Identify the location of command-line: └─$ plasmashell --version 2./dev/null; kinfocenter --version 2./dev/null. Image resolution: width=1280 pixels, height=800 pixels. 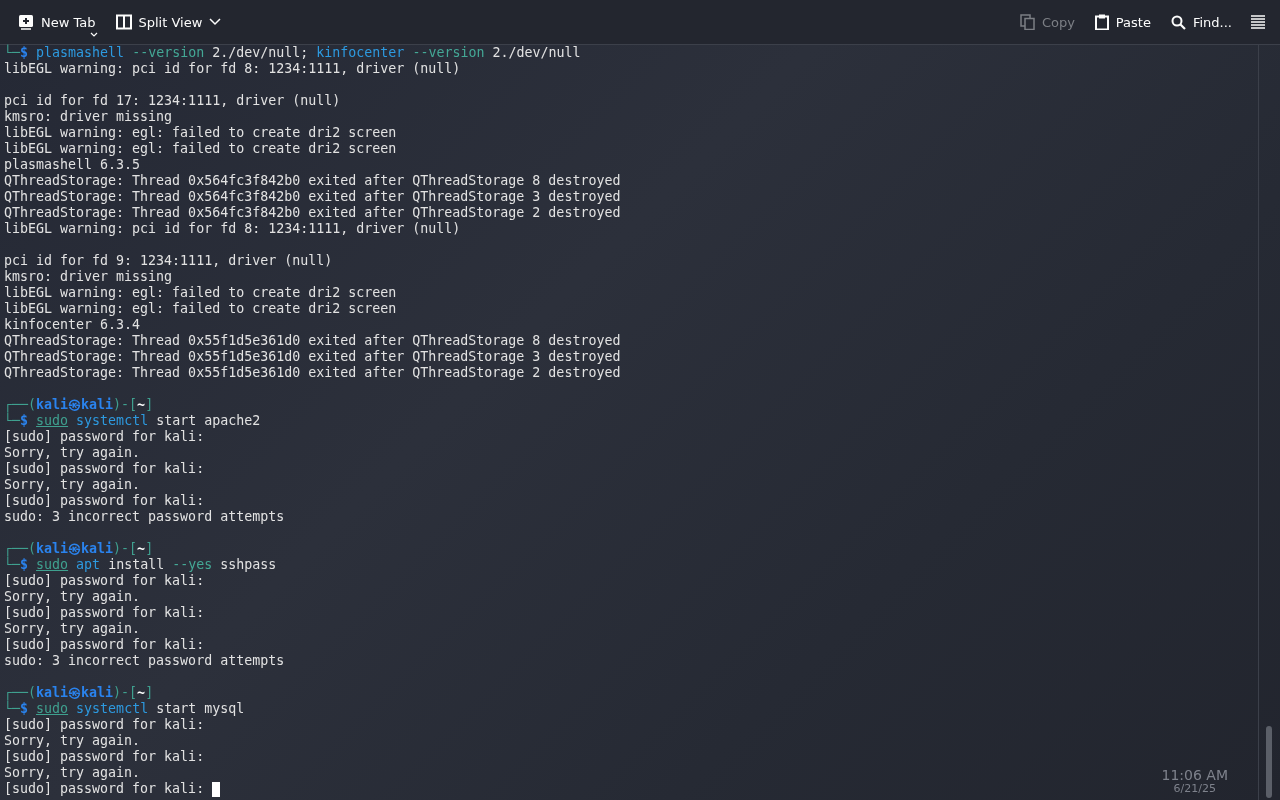
(292, 53).